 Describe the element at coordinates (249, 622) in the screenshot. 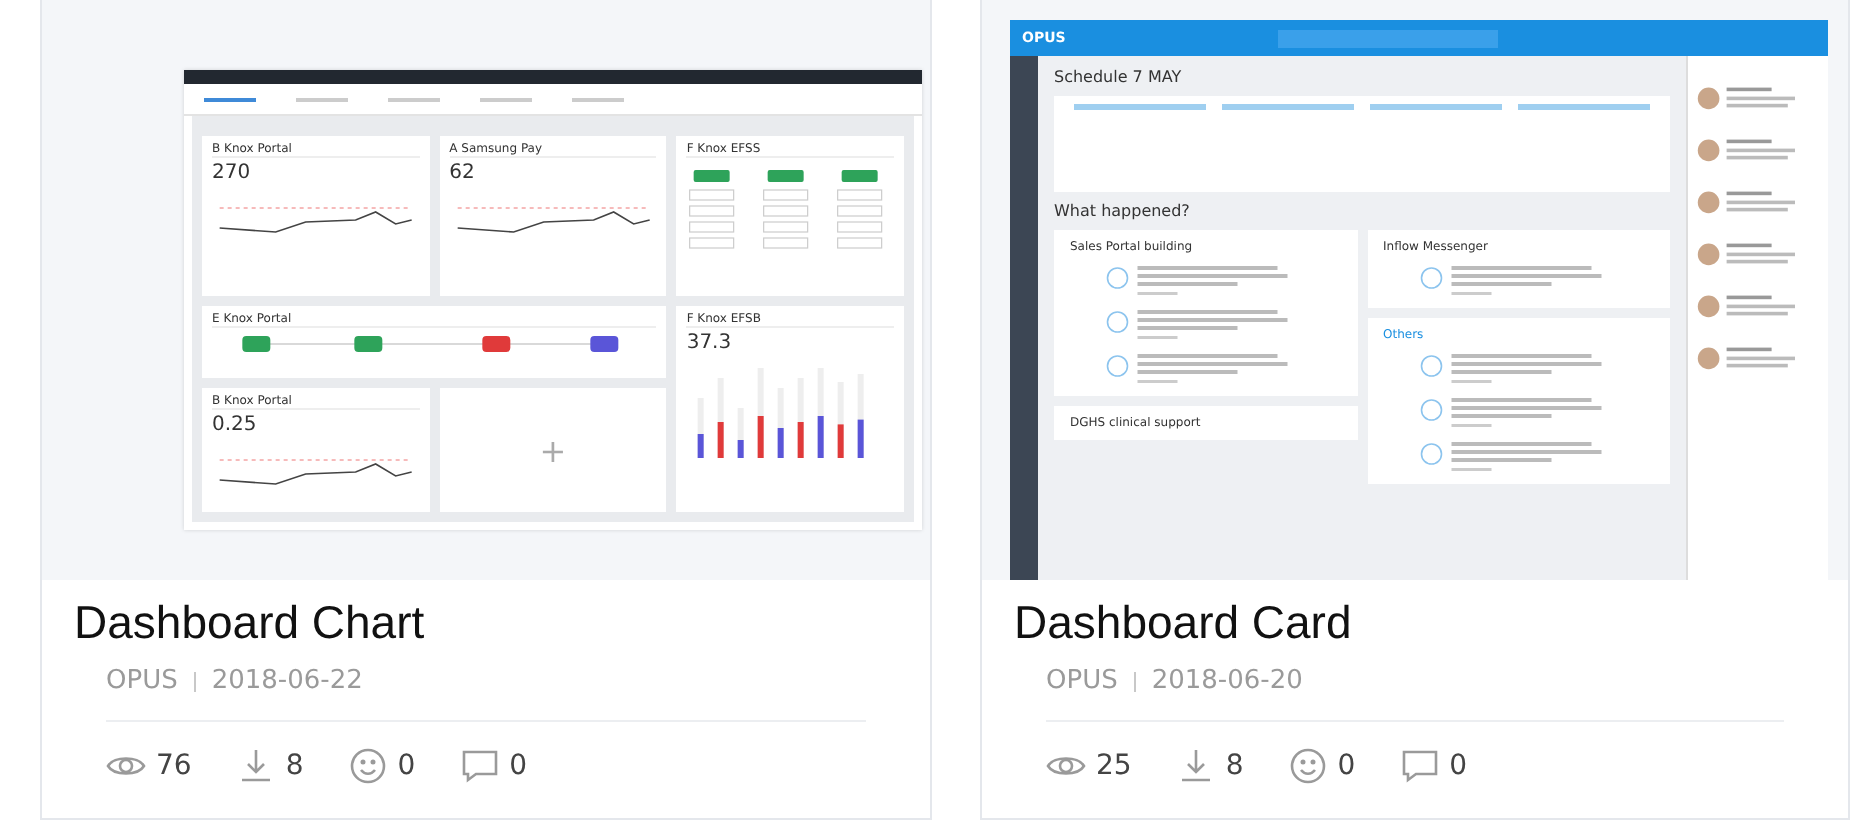

I see `card-title: Dashboard Chart` at that location.